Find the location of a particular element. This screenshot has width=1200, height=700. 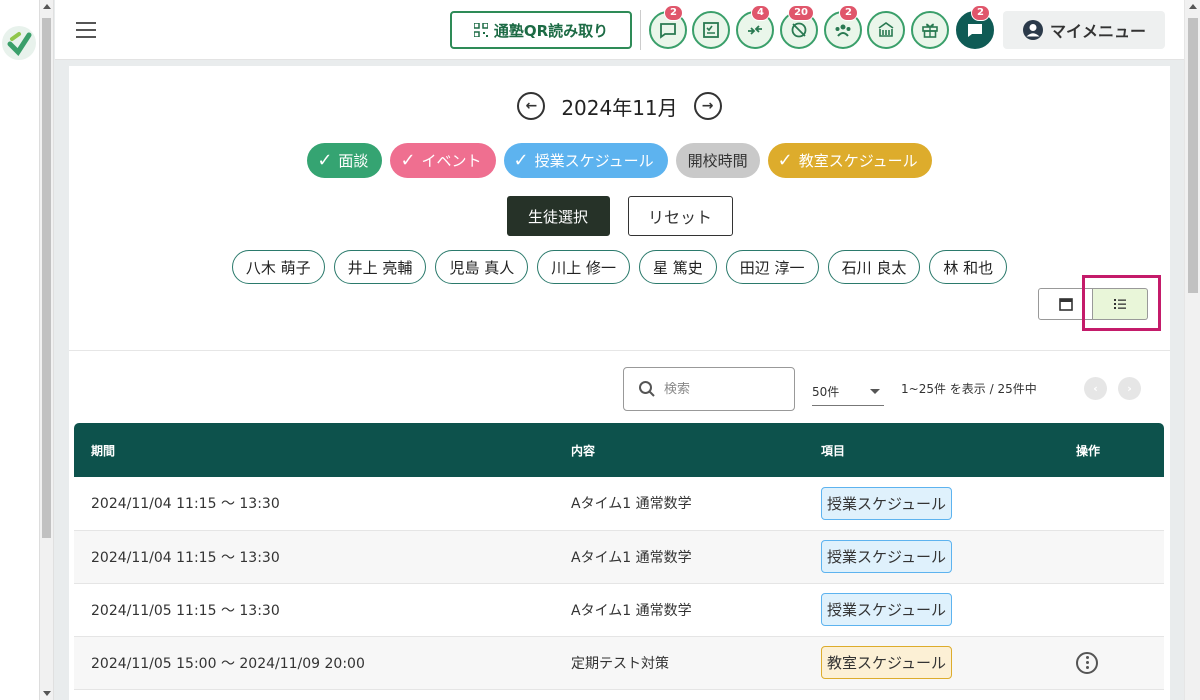

chat-badge: 2 is located at coordinates (673, 13).